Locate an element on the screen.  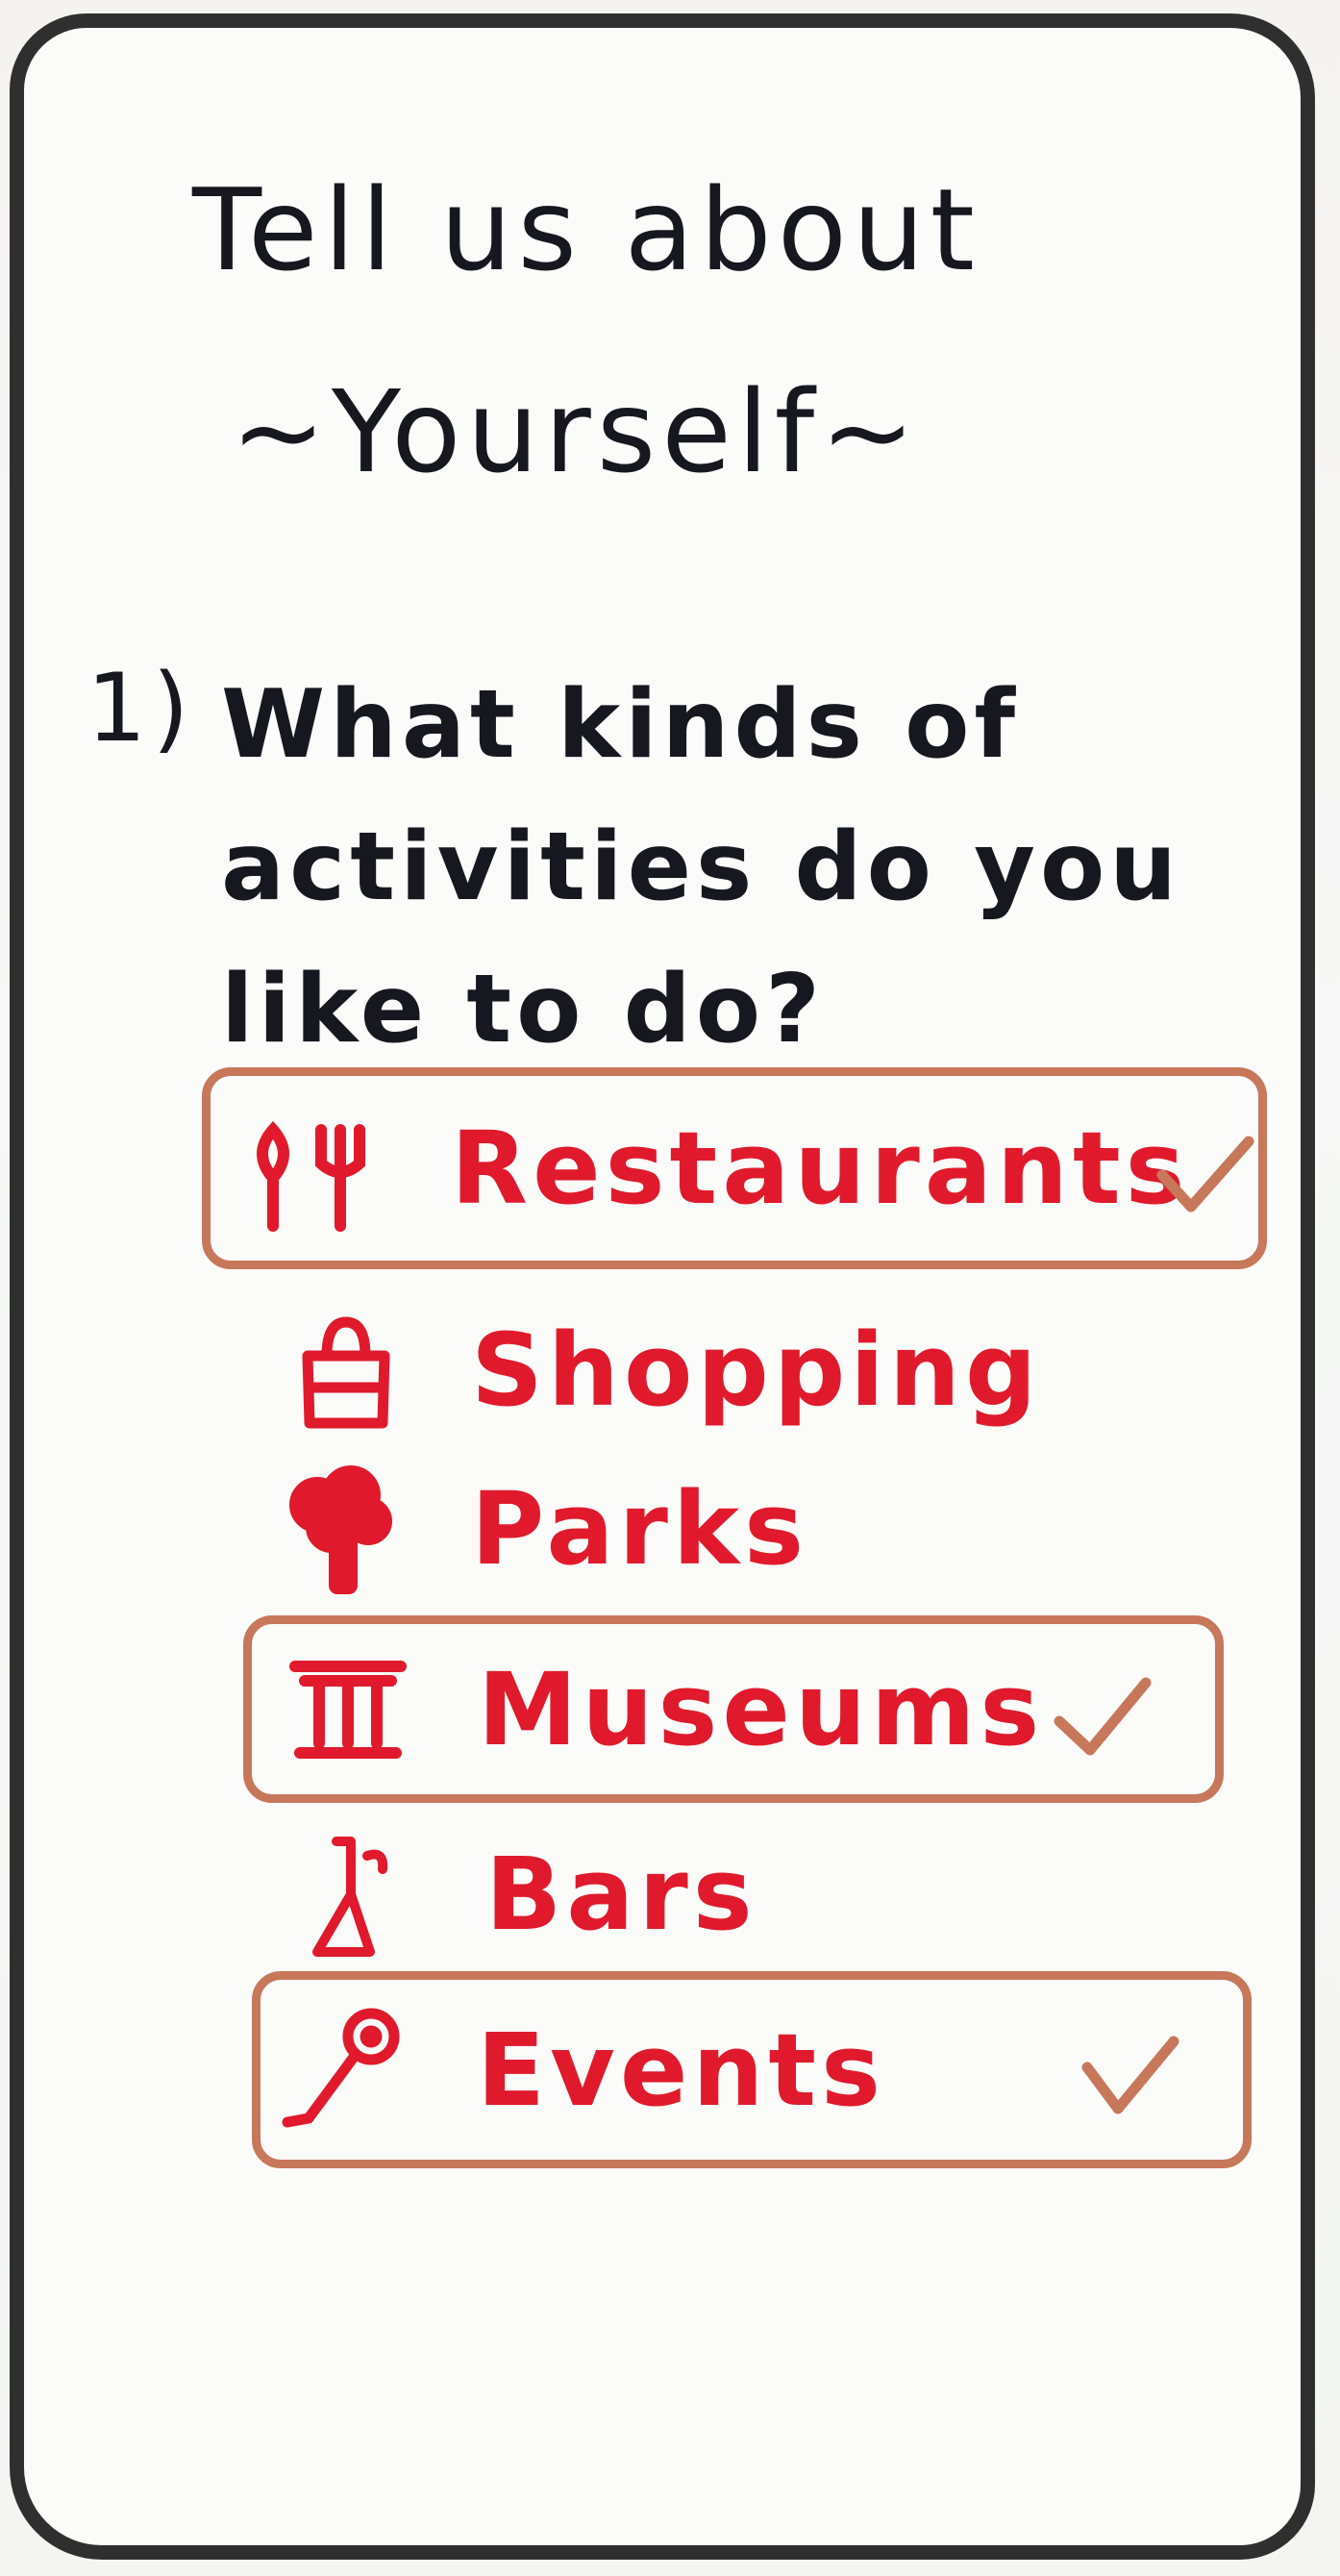
option-museums: Museums is located at coordinates (733, 1709).